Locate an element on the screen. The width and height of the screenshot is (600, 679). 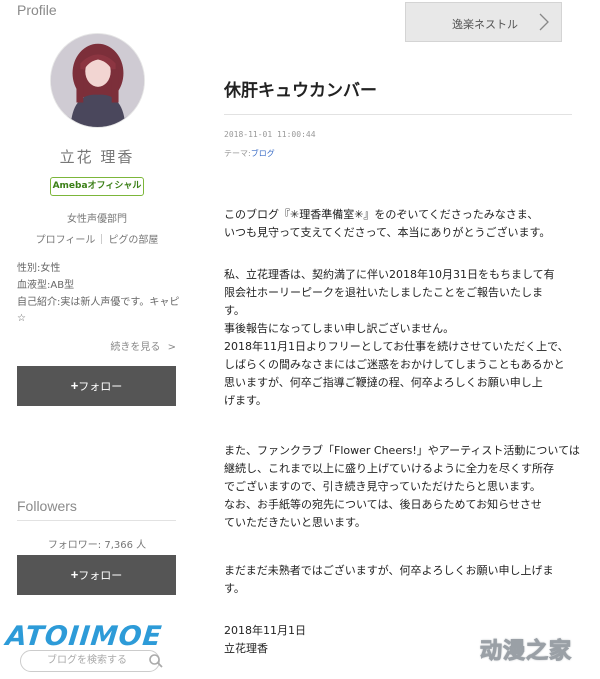
follower-count: フォロワー: 7,366 人 is located at coordinates (97, 545).